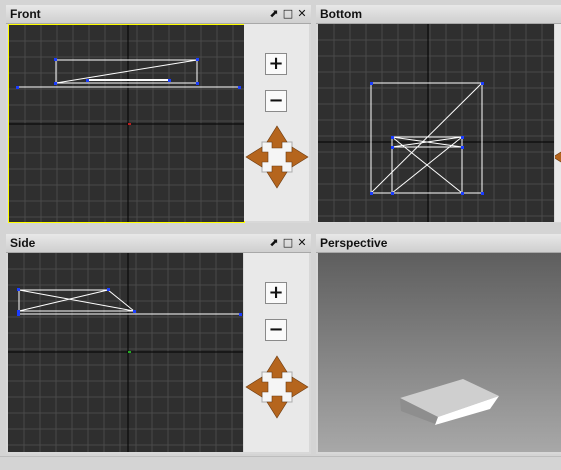  I want to click on 3d-box-model, so click(449, 402).